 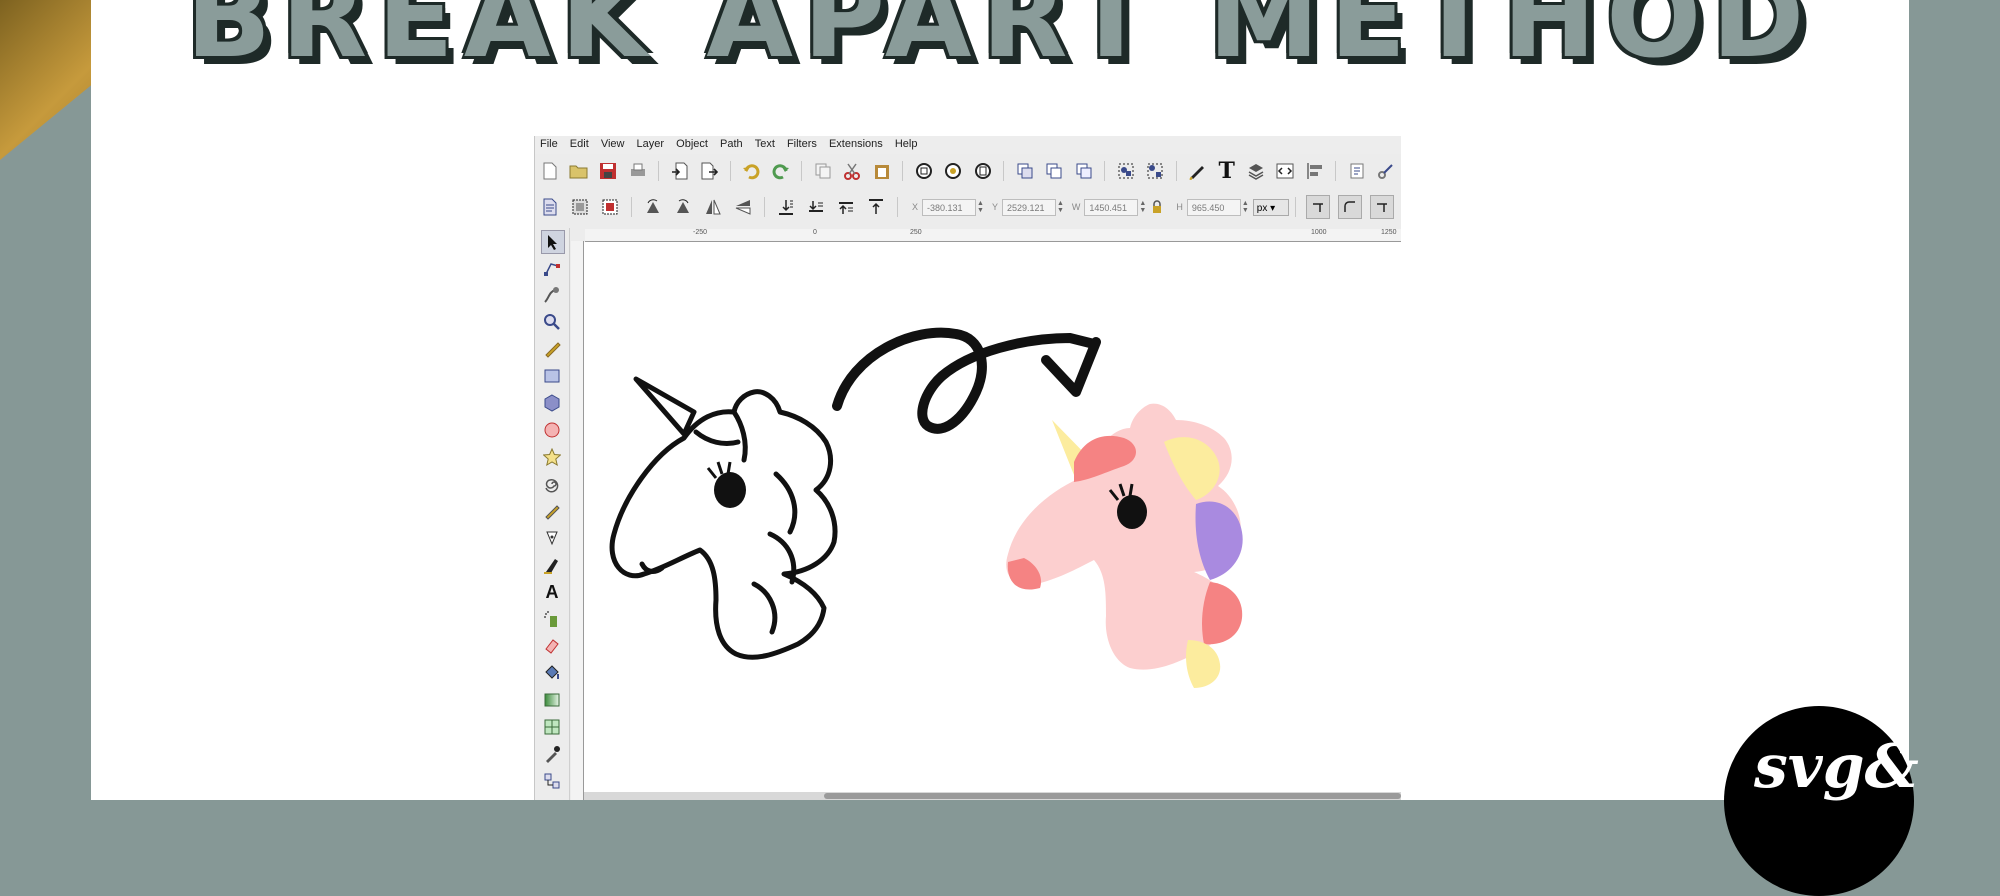 I want to click on ellipse-tool-icon, so click(x=552, y=430).